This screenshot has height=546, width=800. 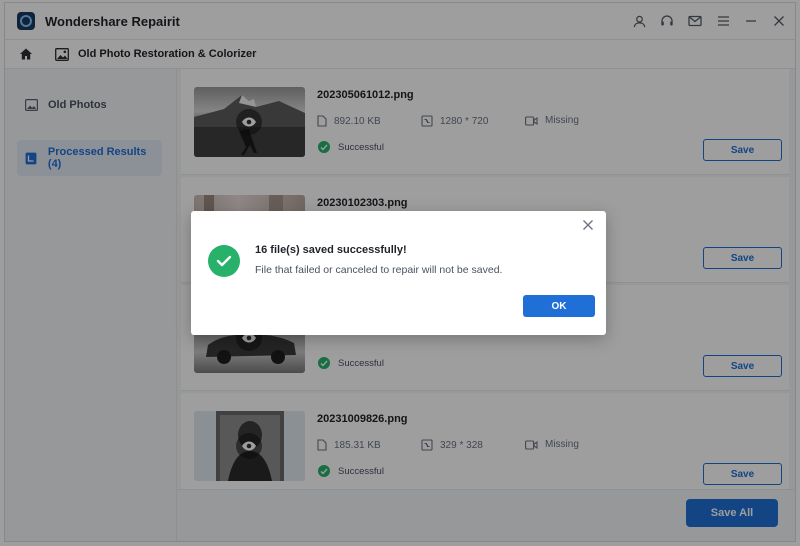 I want to click on ok-button: OK, so click(x=559, y=306).